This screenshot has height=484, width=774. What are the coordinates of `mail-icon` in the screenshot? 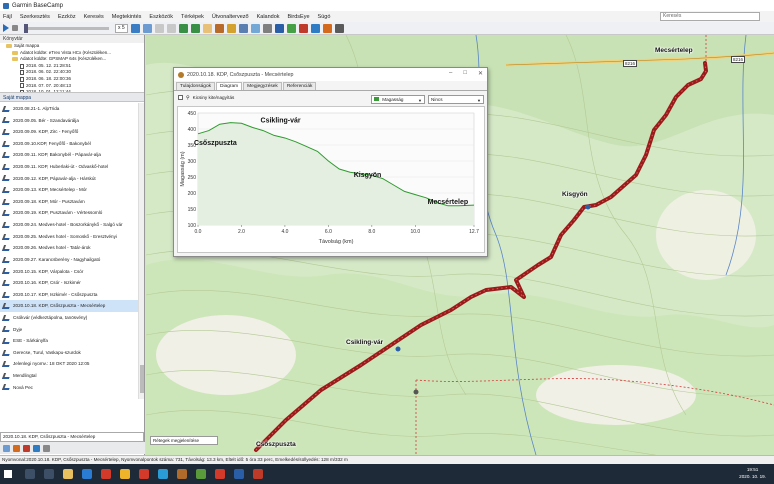 It's located at (87, 474).